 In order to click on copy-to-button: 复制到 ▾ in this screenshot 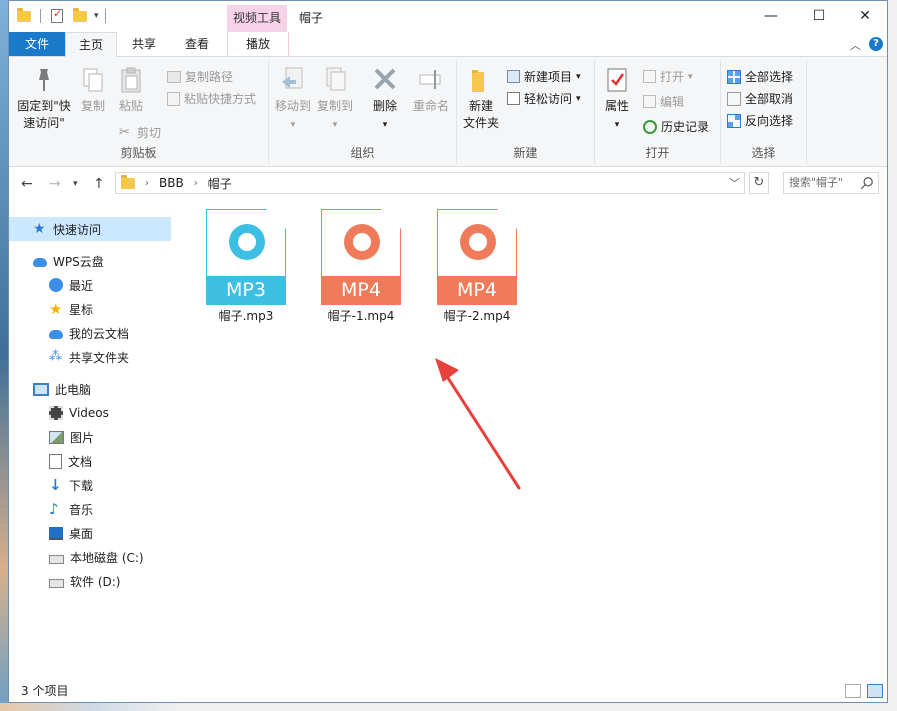, I will do `click(335, 100)`.